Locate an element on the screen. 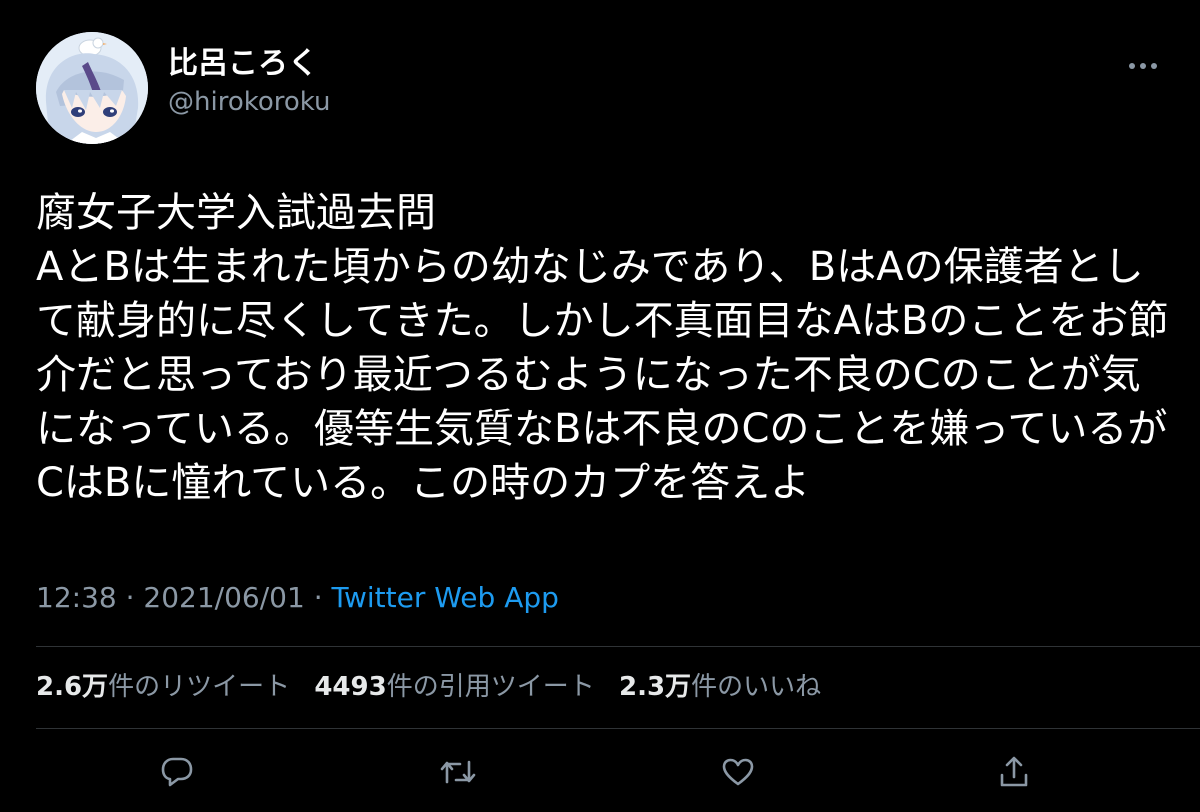  reply-button is located at coordinates (177, 772).